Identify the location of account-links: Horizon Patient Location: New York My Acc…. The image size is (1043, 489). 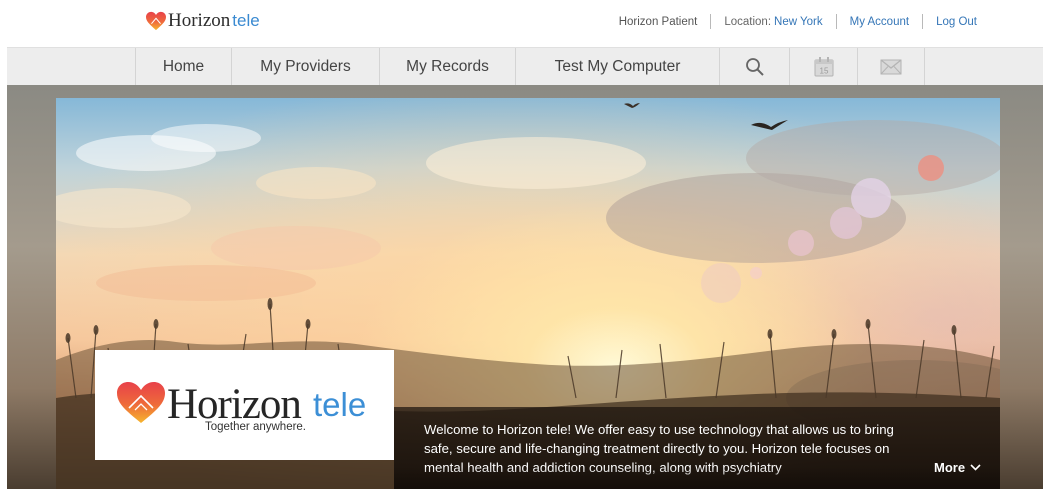
(798, 21).